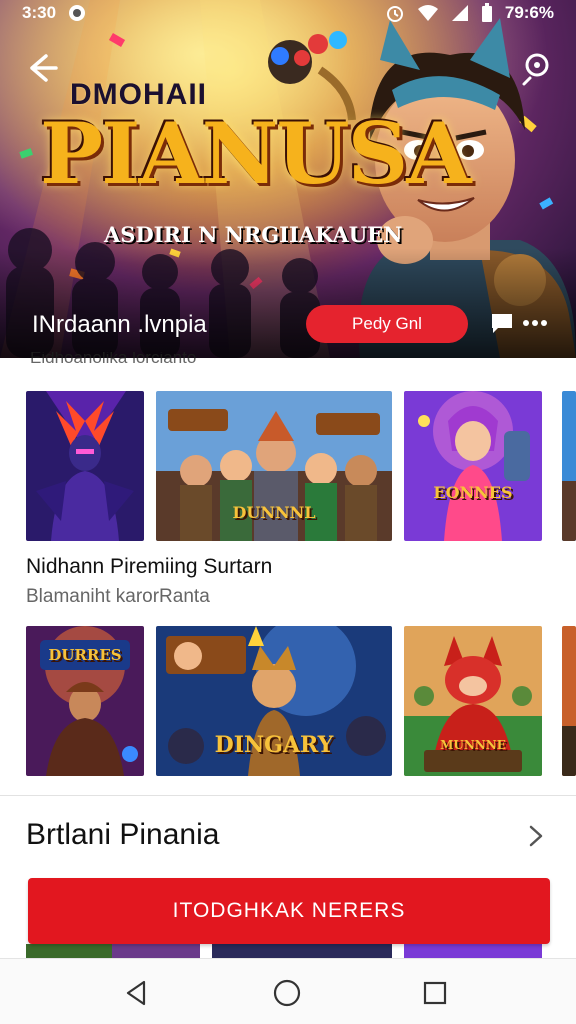  Describe the element at coordinates (149, 566) in the screenshot. I see `section-title: Nidhann Piremiing Surtarn` at that location.